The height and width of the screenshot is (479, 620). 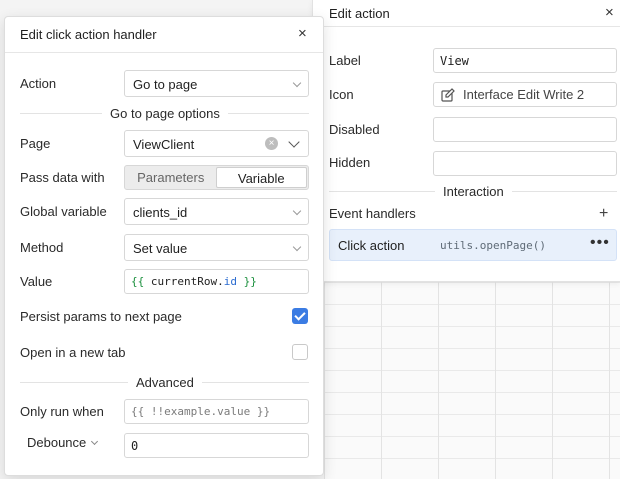 I want to click on pencil-icon, so click(x=448, y=94).